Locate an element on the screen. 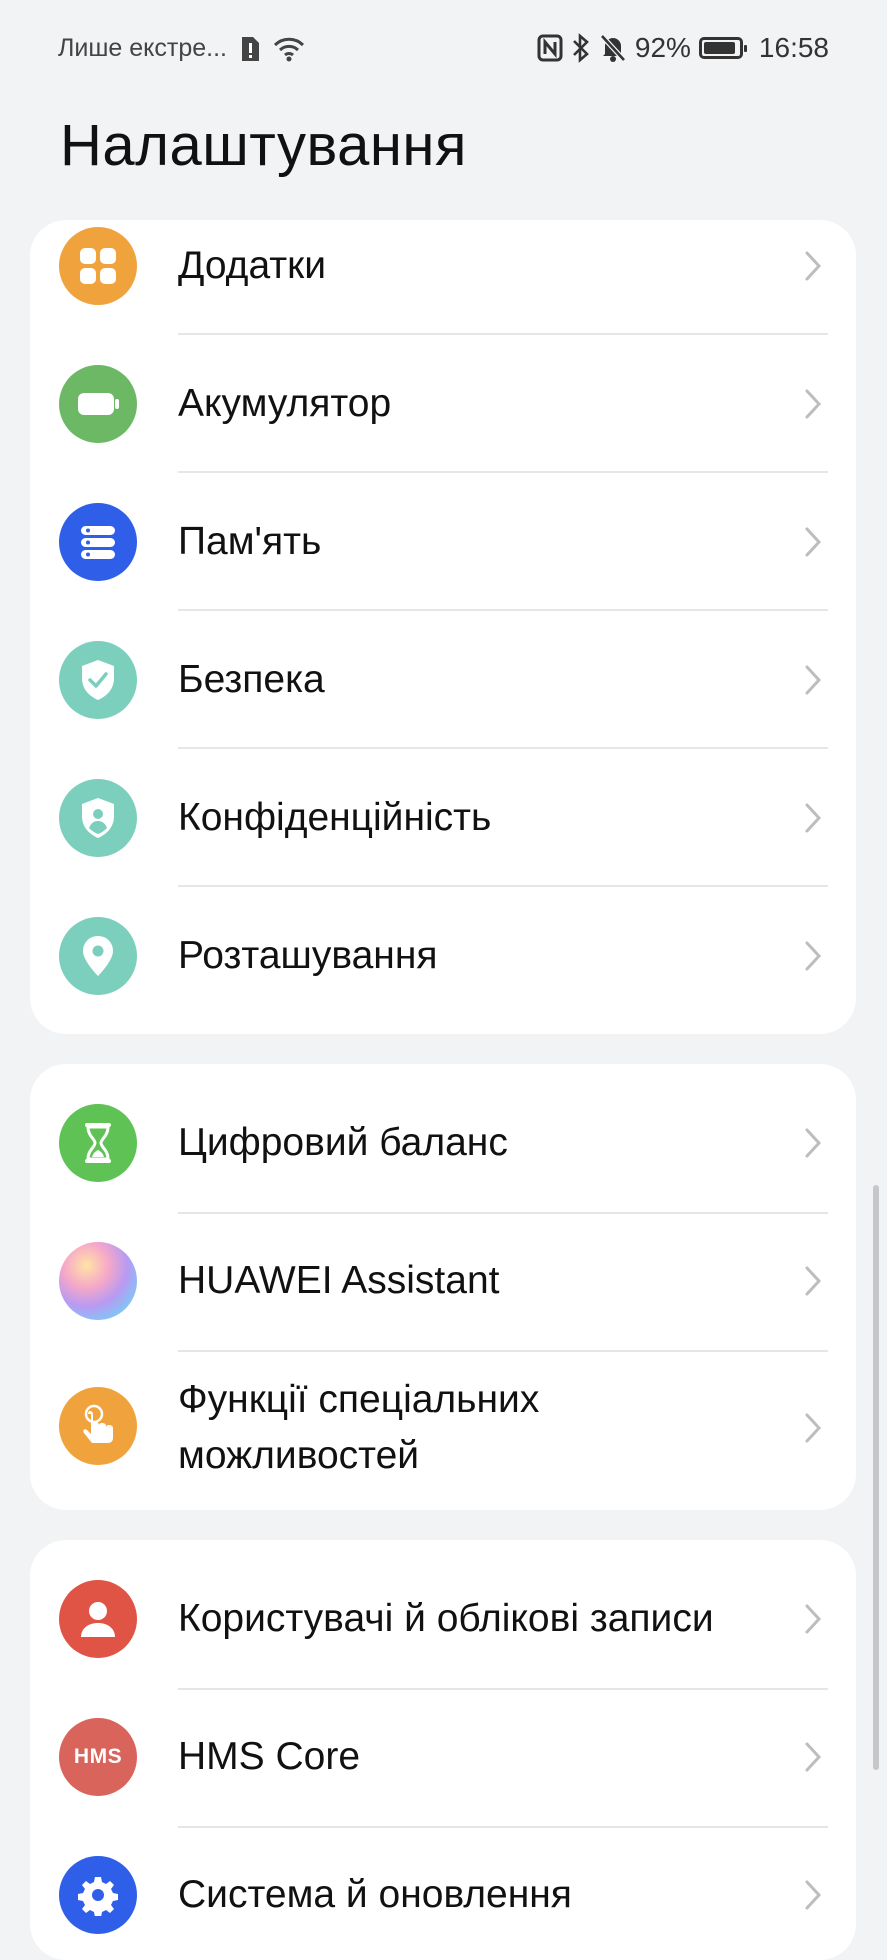 The width and height of the screenshot is (887, 1960). gear-icon is located at coordinates (98, 1895).